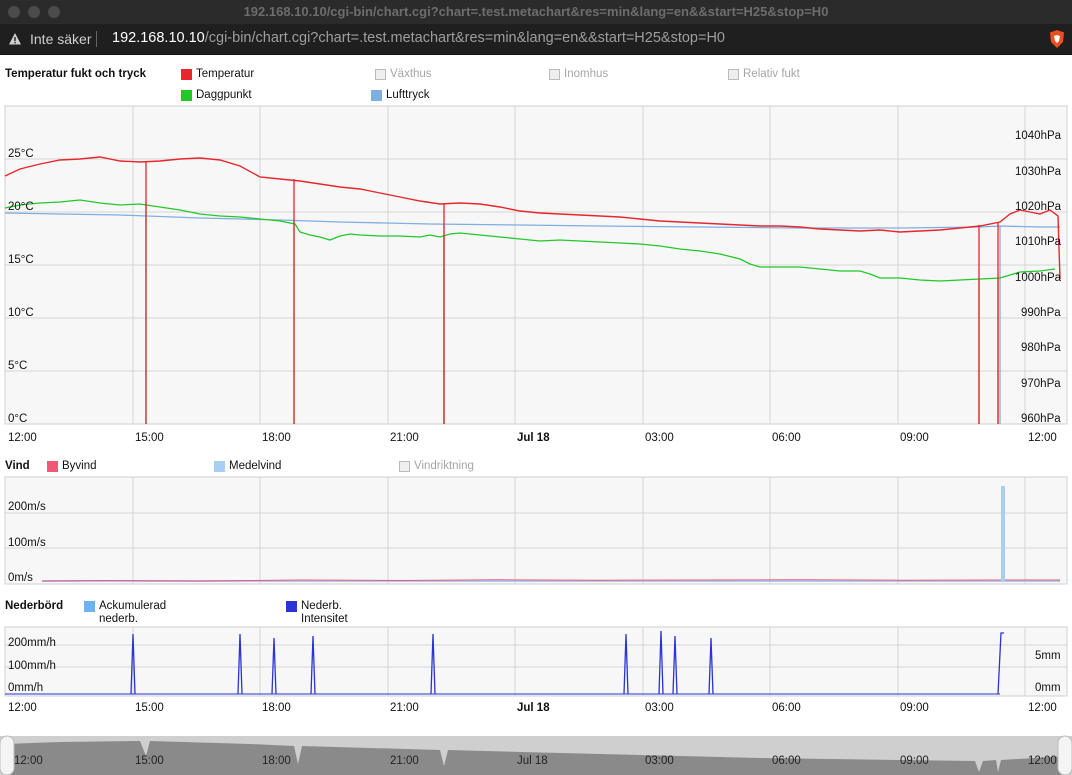  What do you see at coordinates (1042, 438) in the screenshot?
I see `p1-xtick-1200-end: 12:00` at bounding box center [1042, 438].